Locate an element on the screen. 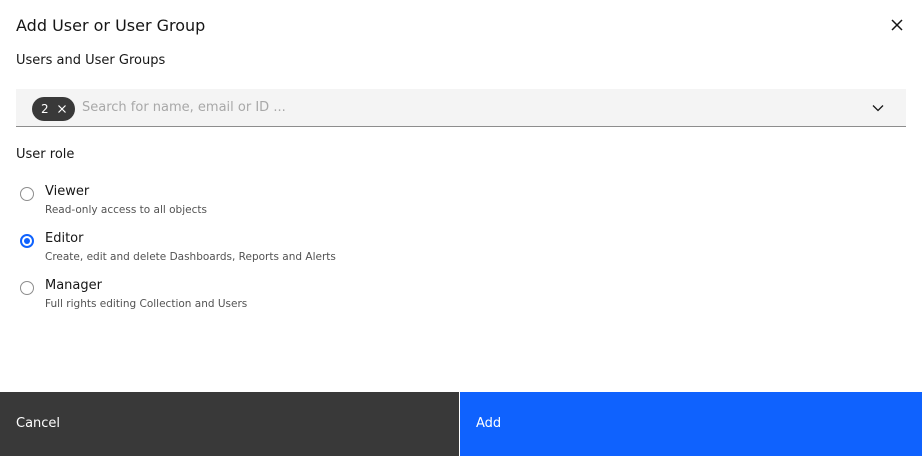 The width and height of the screenshot is (922, 456). role-title: Manager is located at coordinates (73, 285).